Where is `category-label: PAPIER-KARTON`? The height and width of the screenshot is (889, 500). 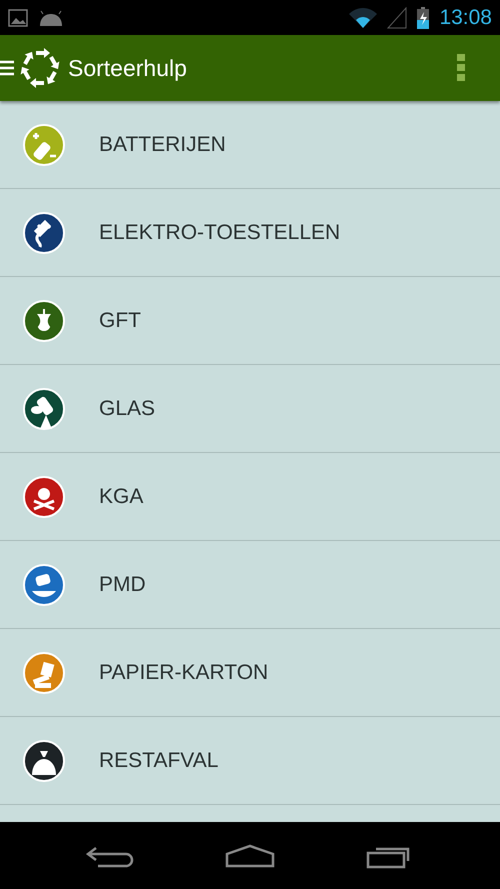
category-label: PAPIER-KARTON is located at coordinates (183, 672).